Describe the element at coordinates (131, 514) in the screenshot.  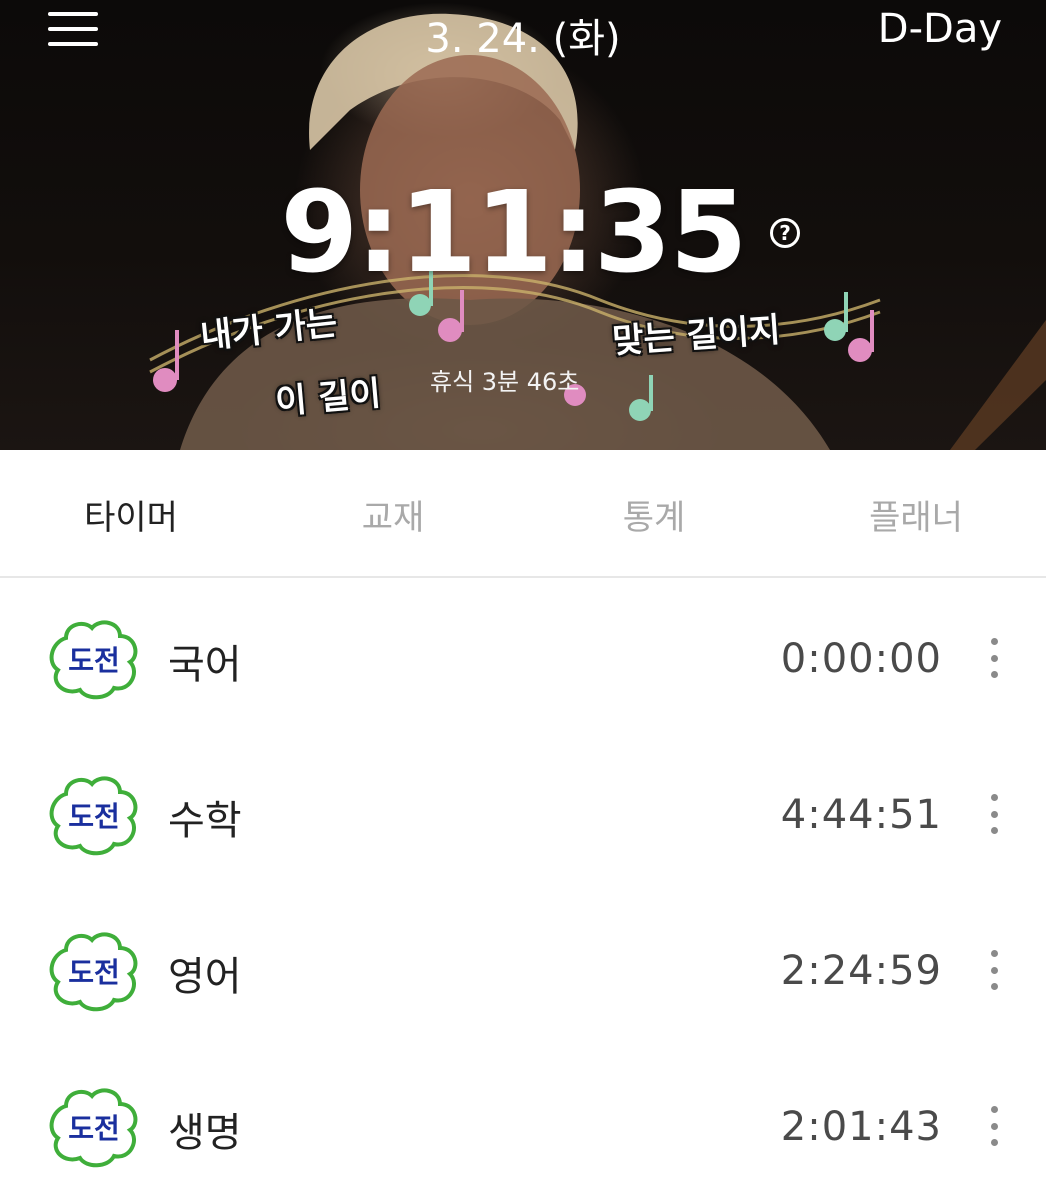
I see `tab-timer: 타이머` at that location.